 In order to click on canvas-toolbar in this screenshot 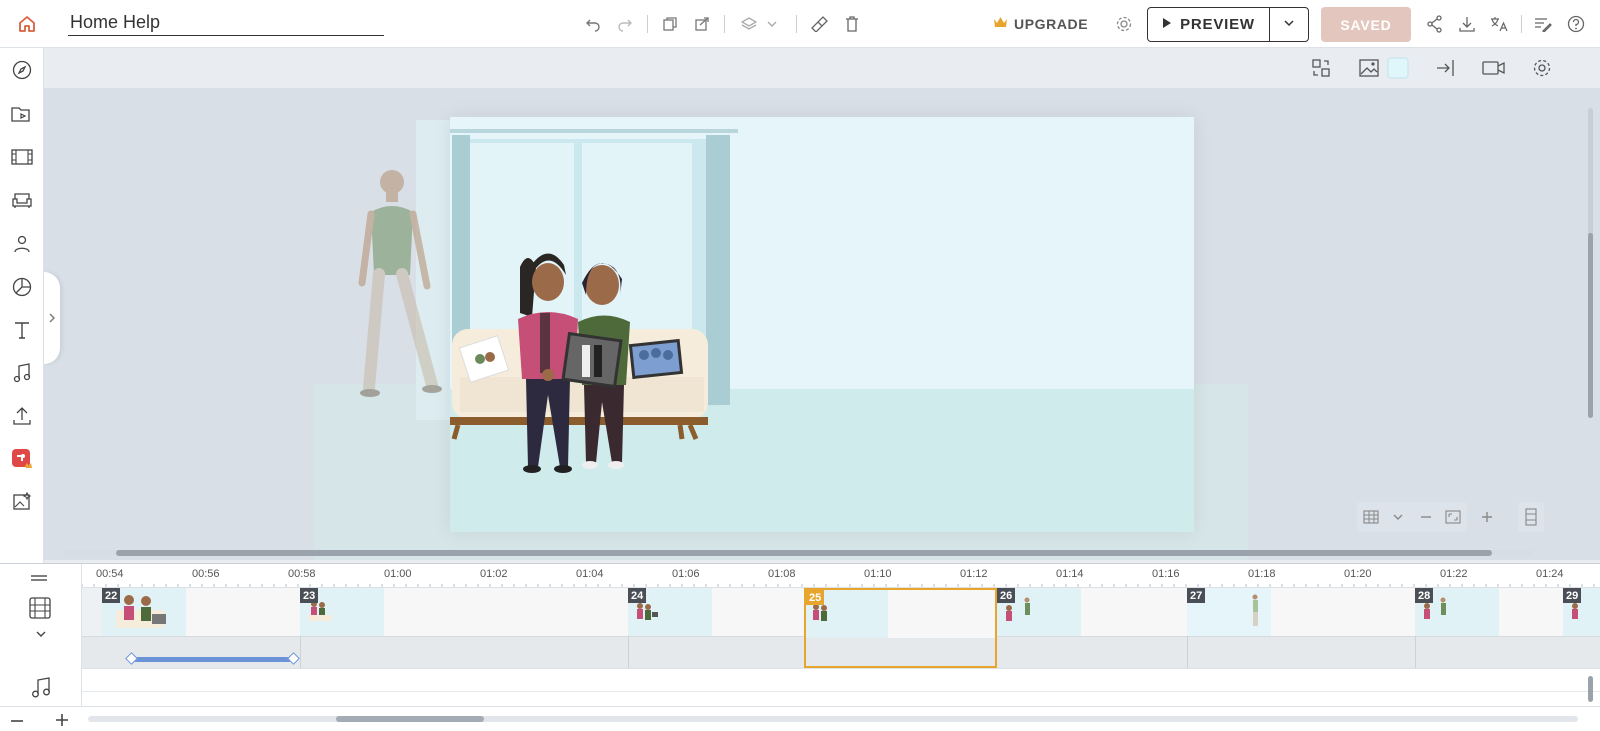, I will do `click(822, 68)`.